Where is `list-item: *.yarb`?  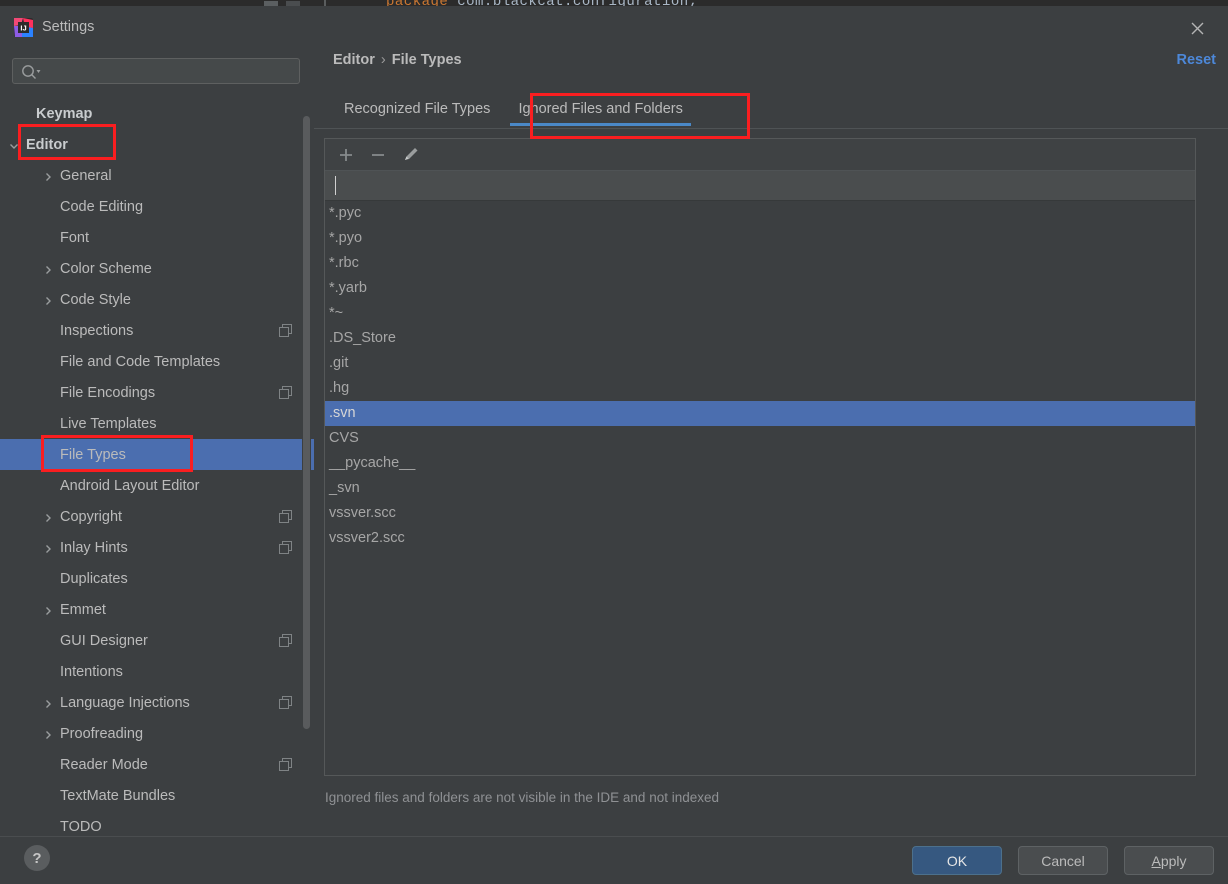 list-item: *.yarb is located at coordinates (760, 288).